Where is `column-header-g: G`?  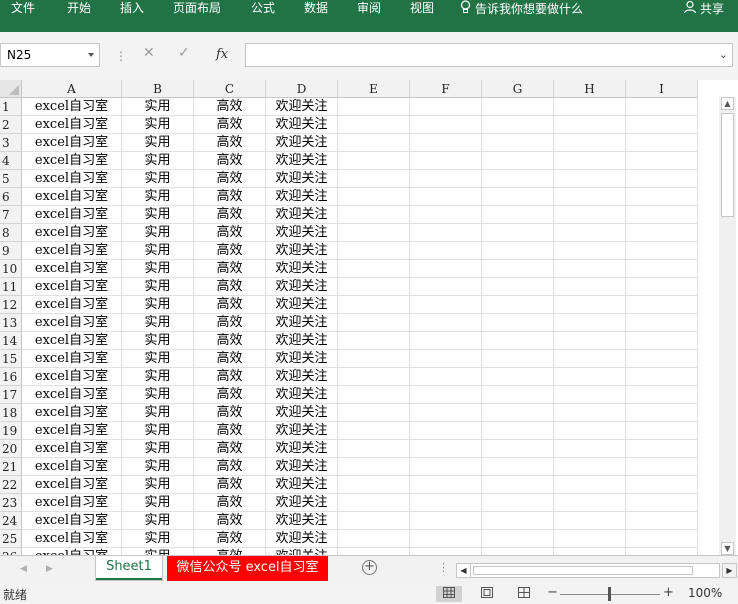
column-header-g: G is located at coordinates (518, 89).